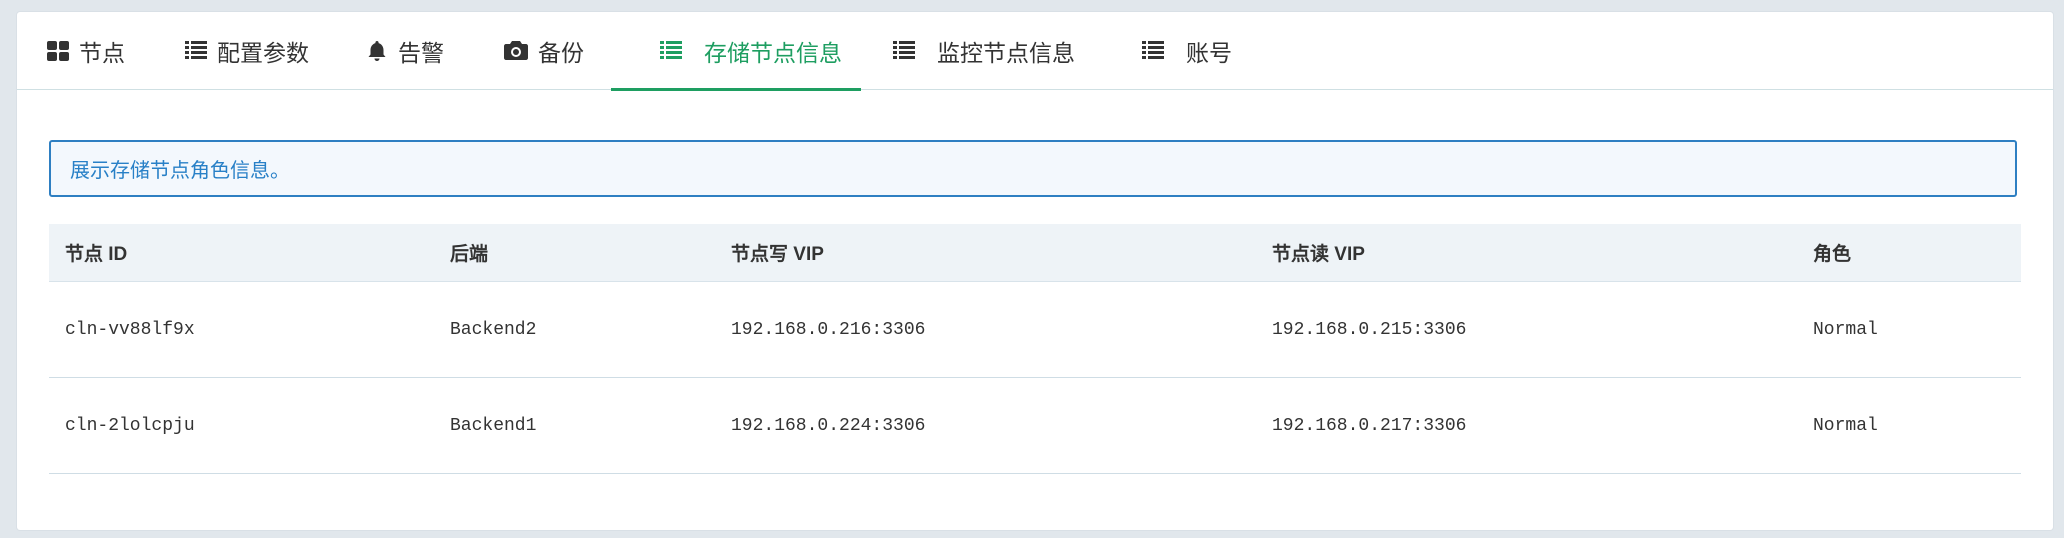 Image resolution: width=2064 pixels, height=538 pixels. Describe the element at coordinates (777, 254) in the screenshot. I see `header-write-vip: 节点写 VIP` at that location.